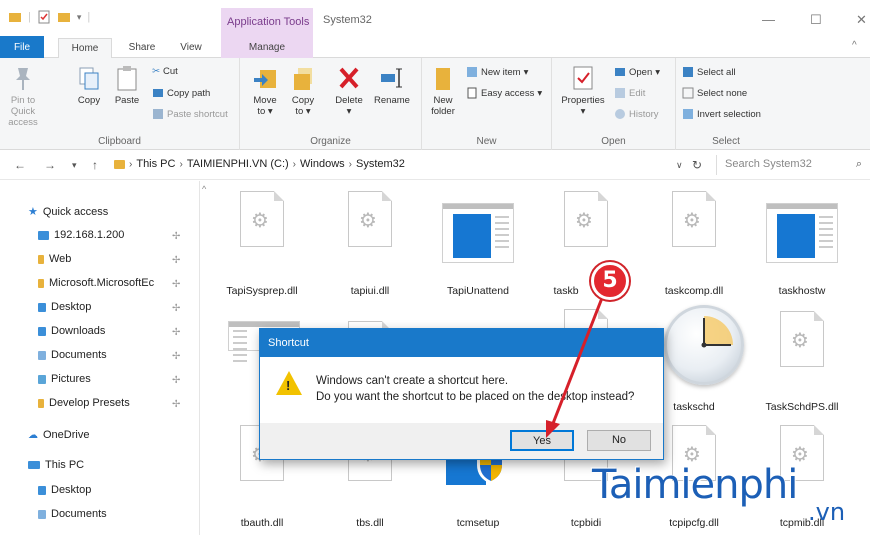 The height and width of the screenshot is (535, 870). What do you see at coordinates (695, 485) in the screenshot?
I see `watermark-logo: Taimienphi` at bounding box center [695, 485].